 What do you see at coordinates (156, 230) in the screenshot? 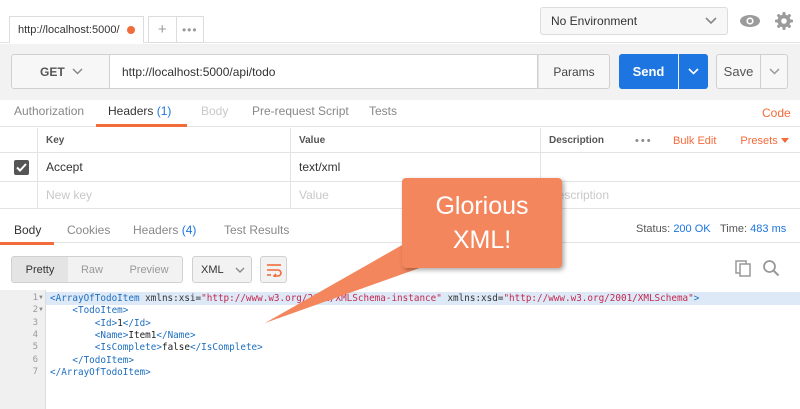
I see `response-tab-headers-label: Headers` at bounding box center [156, 230].